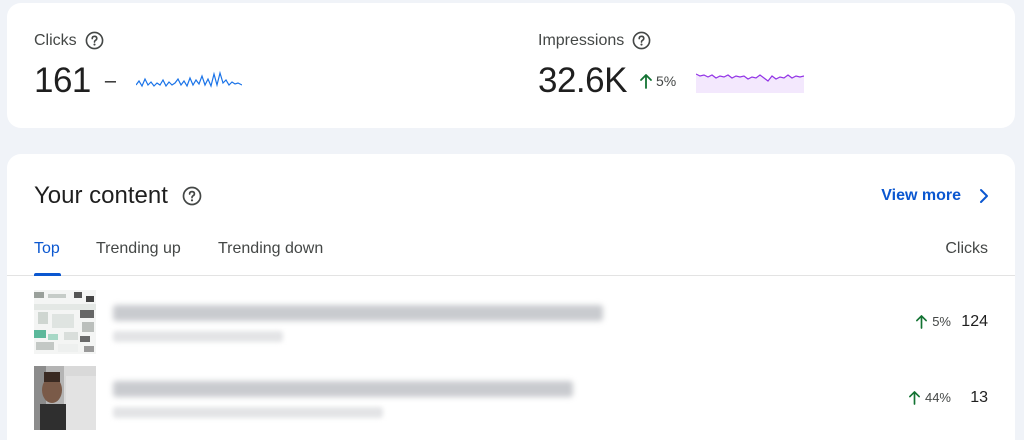  I want to click on your-content-heading: Your content, so click(118, 196).